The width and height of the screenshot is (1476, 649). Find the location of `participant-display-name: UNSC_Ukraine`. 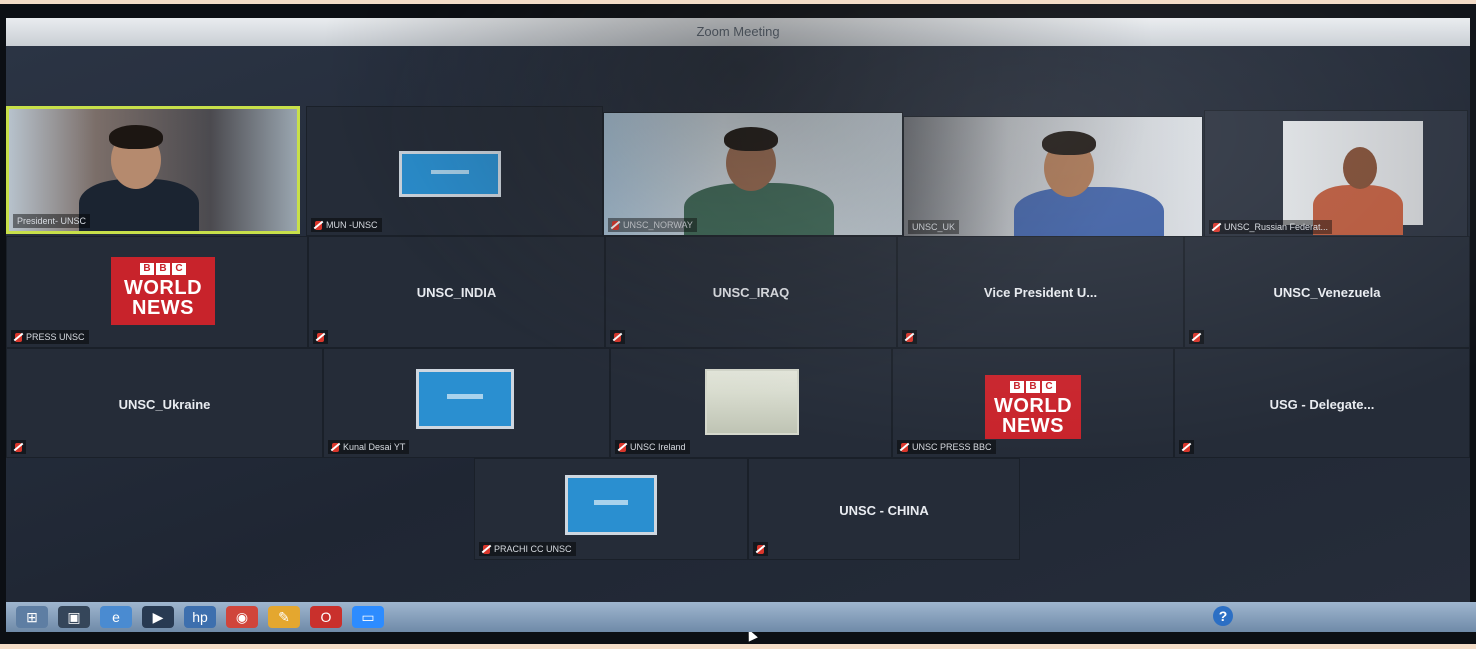

participant-display-name: UNSC_Ukraine is located at coordinates (164, 404).